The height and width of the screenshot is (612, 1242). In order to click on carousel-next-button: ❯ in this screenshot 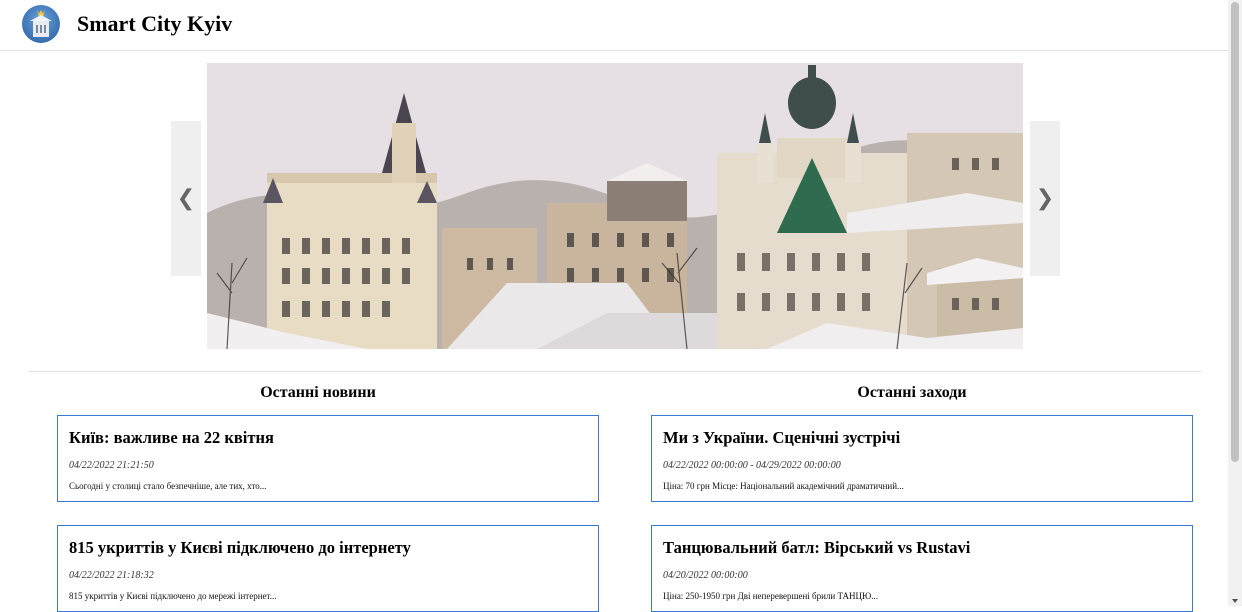, I will do `click(1045, 198)`.